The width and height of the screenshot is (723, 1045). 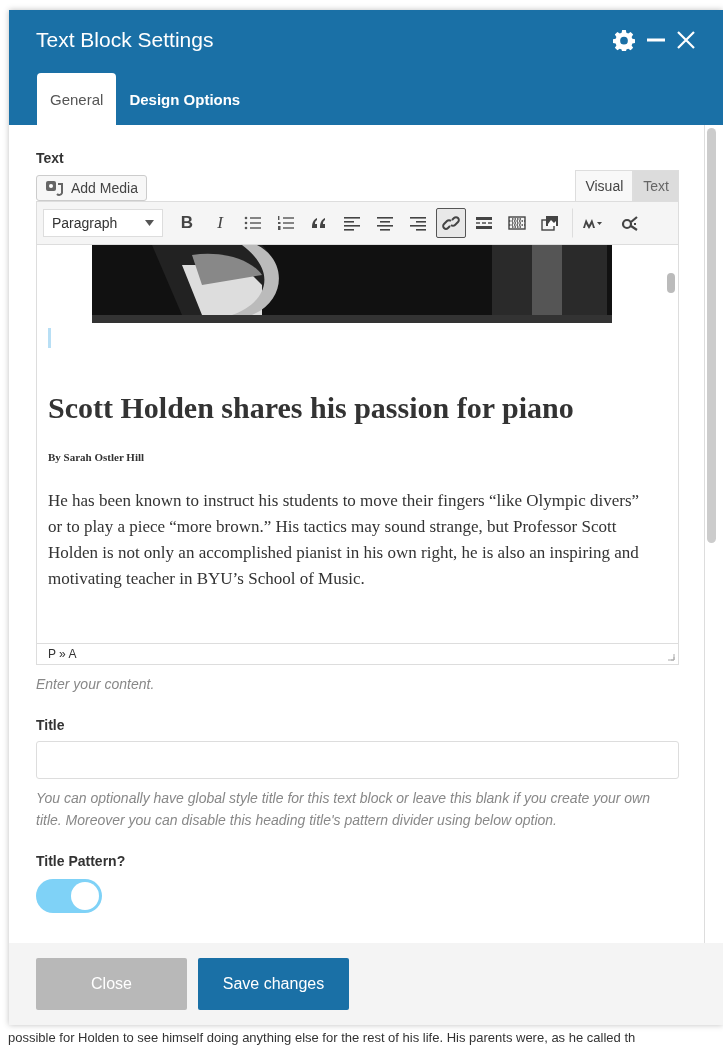 What do you see at coordinates (656, 185) in the screenshot?
I see `editor-tab: Text` at bounding box center [656, 185].